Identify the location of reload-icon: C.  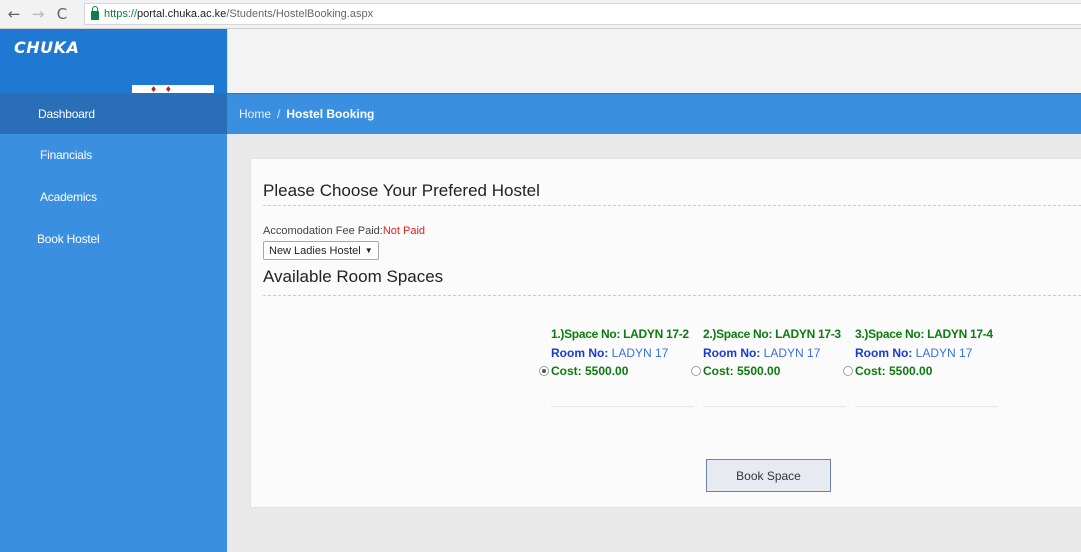
(62, 14).